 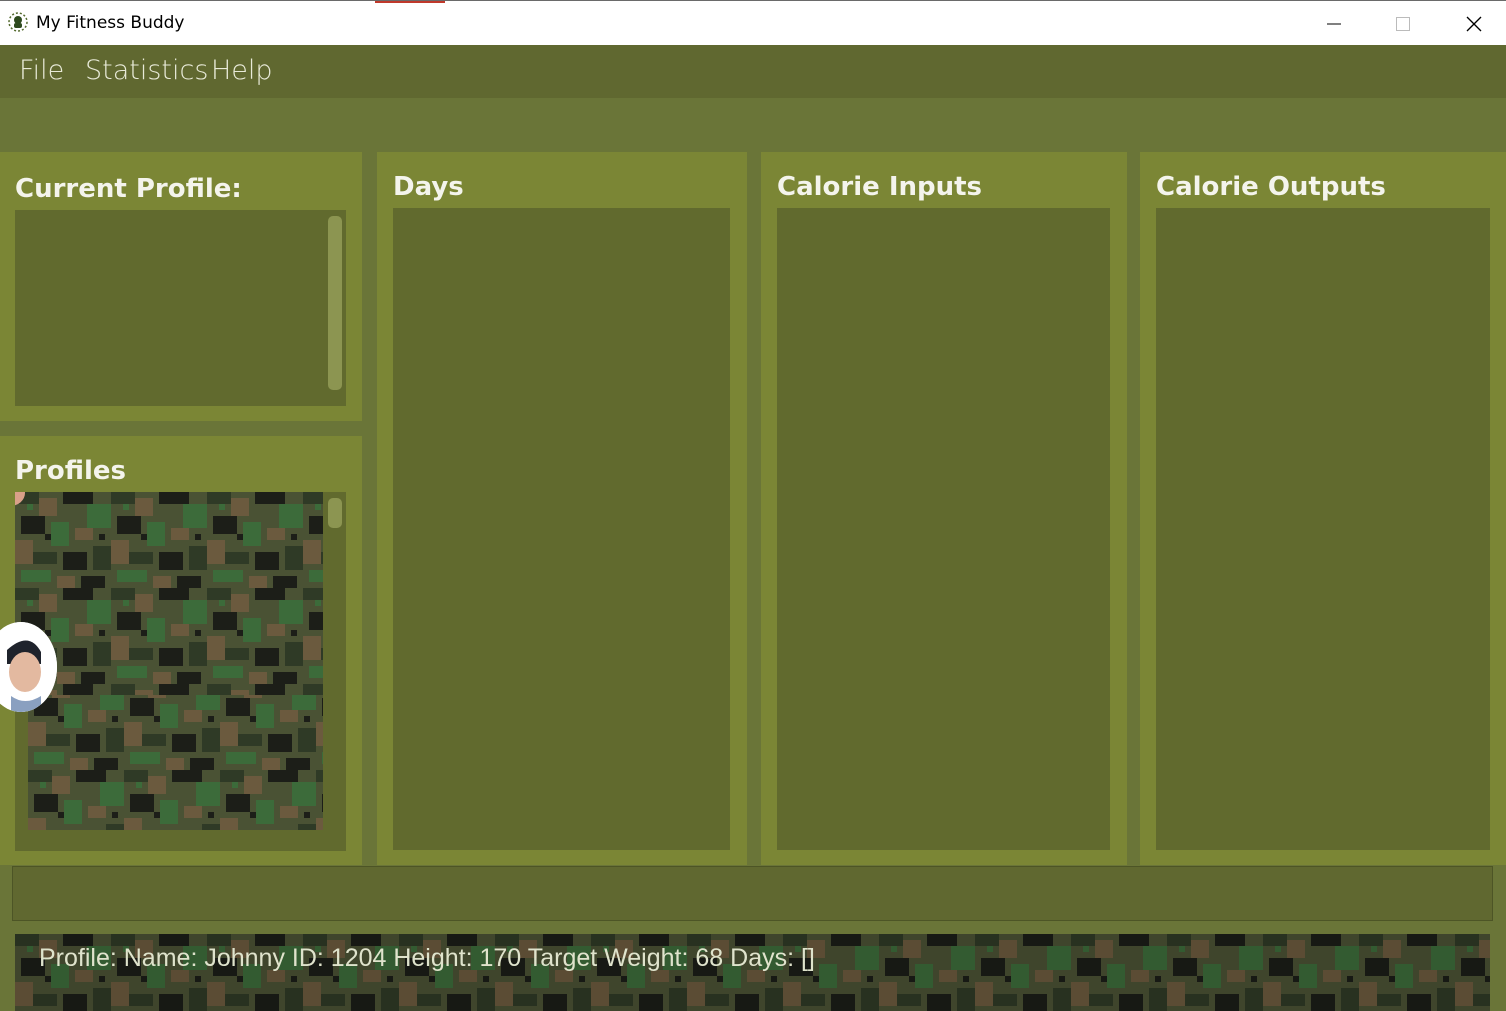 What do you see at coordinates (18, 22) in the screenshot?
I see `fitness-buddy-logo-icon` at bounding box center [18, 22].